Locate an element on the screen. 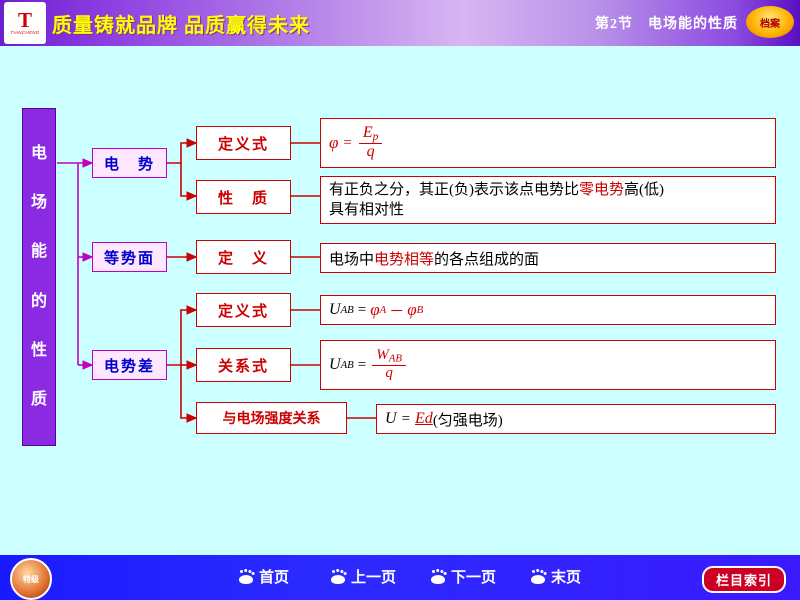 The width and height of the screenshot is (800, 600). nav-prev-label: 上一页 is located at coordinates (374, 578).